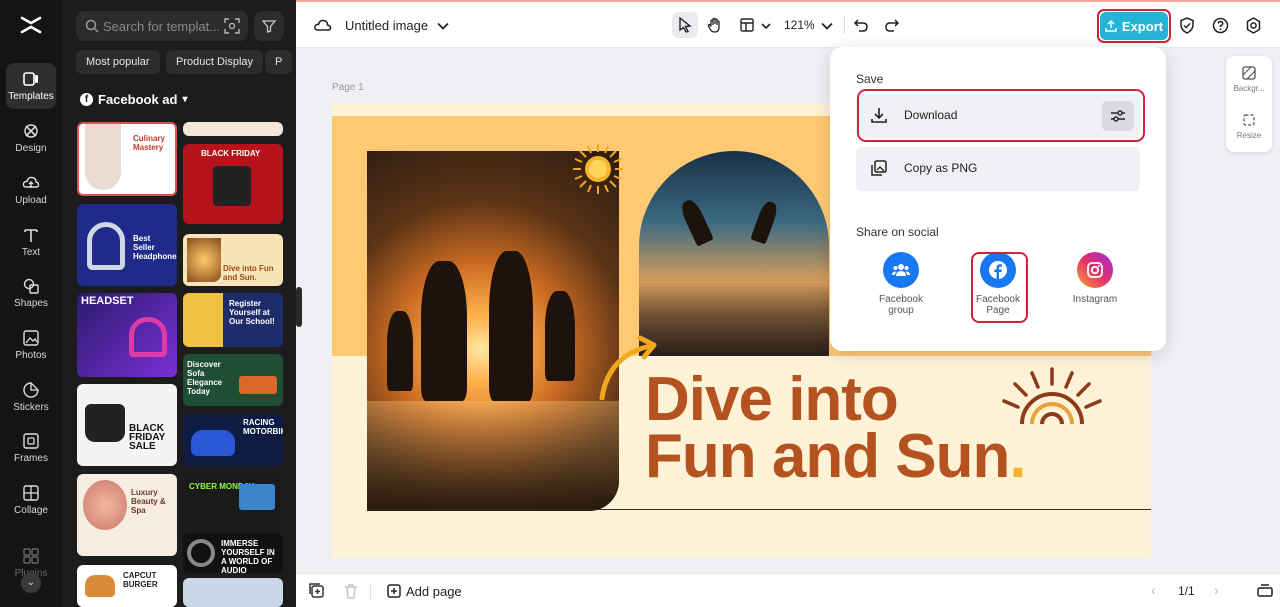 Image resolution: width=1280 pixels, height=607 pixels. Describe the element at coordinates (1095, 278) in the screenshot. I see `instagram-share: Instagram` at that location.